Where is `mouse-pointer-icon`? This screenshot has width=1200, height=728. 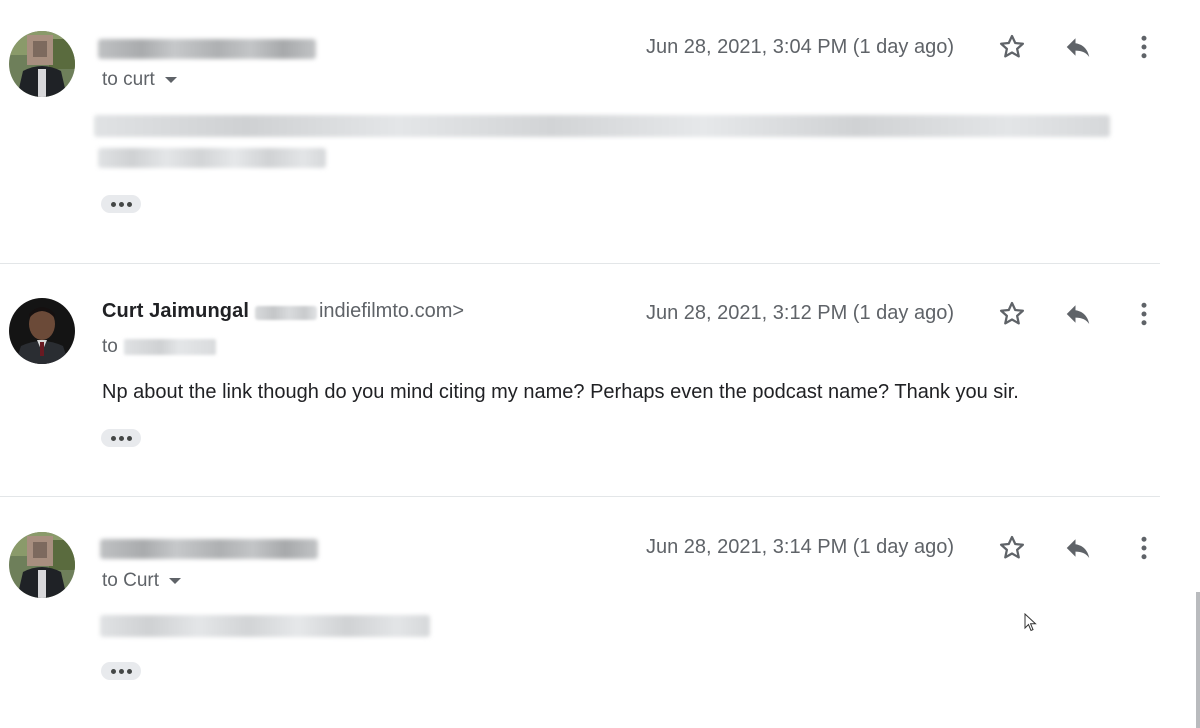
mouse-pointer-icon is located at coordinates (1030, 622).